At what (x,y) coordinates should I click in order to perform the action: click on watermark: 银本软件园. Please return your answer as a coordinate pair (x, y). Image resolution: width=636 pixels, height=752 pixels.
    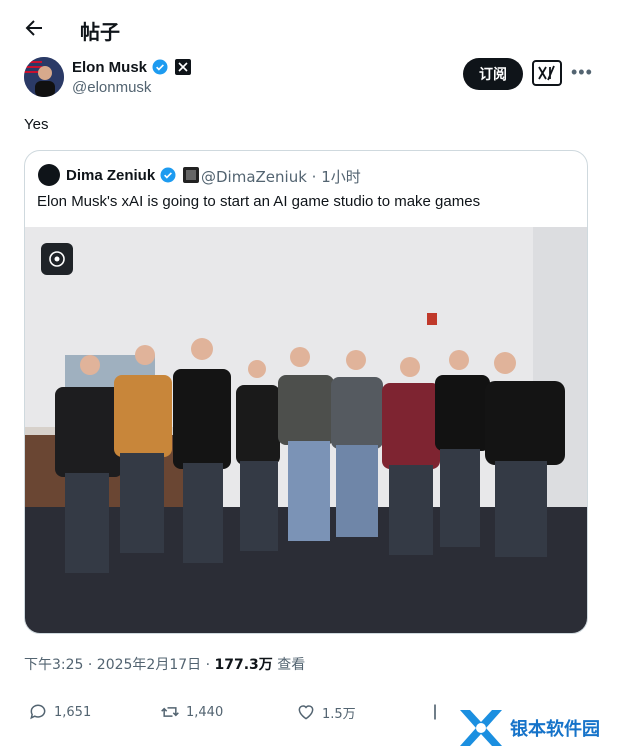
    Looking at the image, I should click on (541, 728).